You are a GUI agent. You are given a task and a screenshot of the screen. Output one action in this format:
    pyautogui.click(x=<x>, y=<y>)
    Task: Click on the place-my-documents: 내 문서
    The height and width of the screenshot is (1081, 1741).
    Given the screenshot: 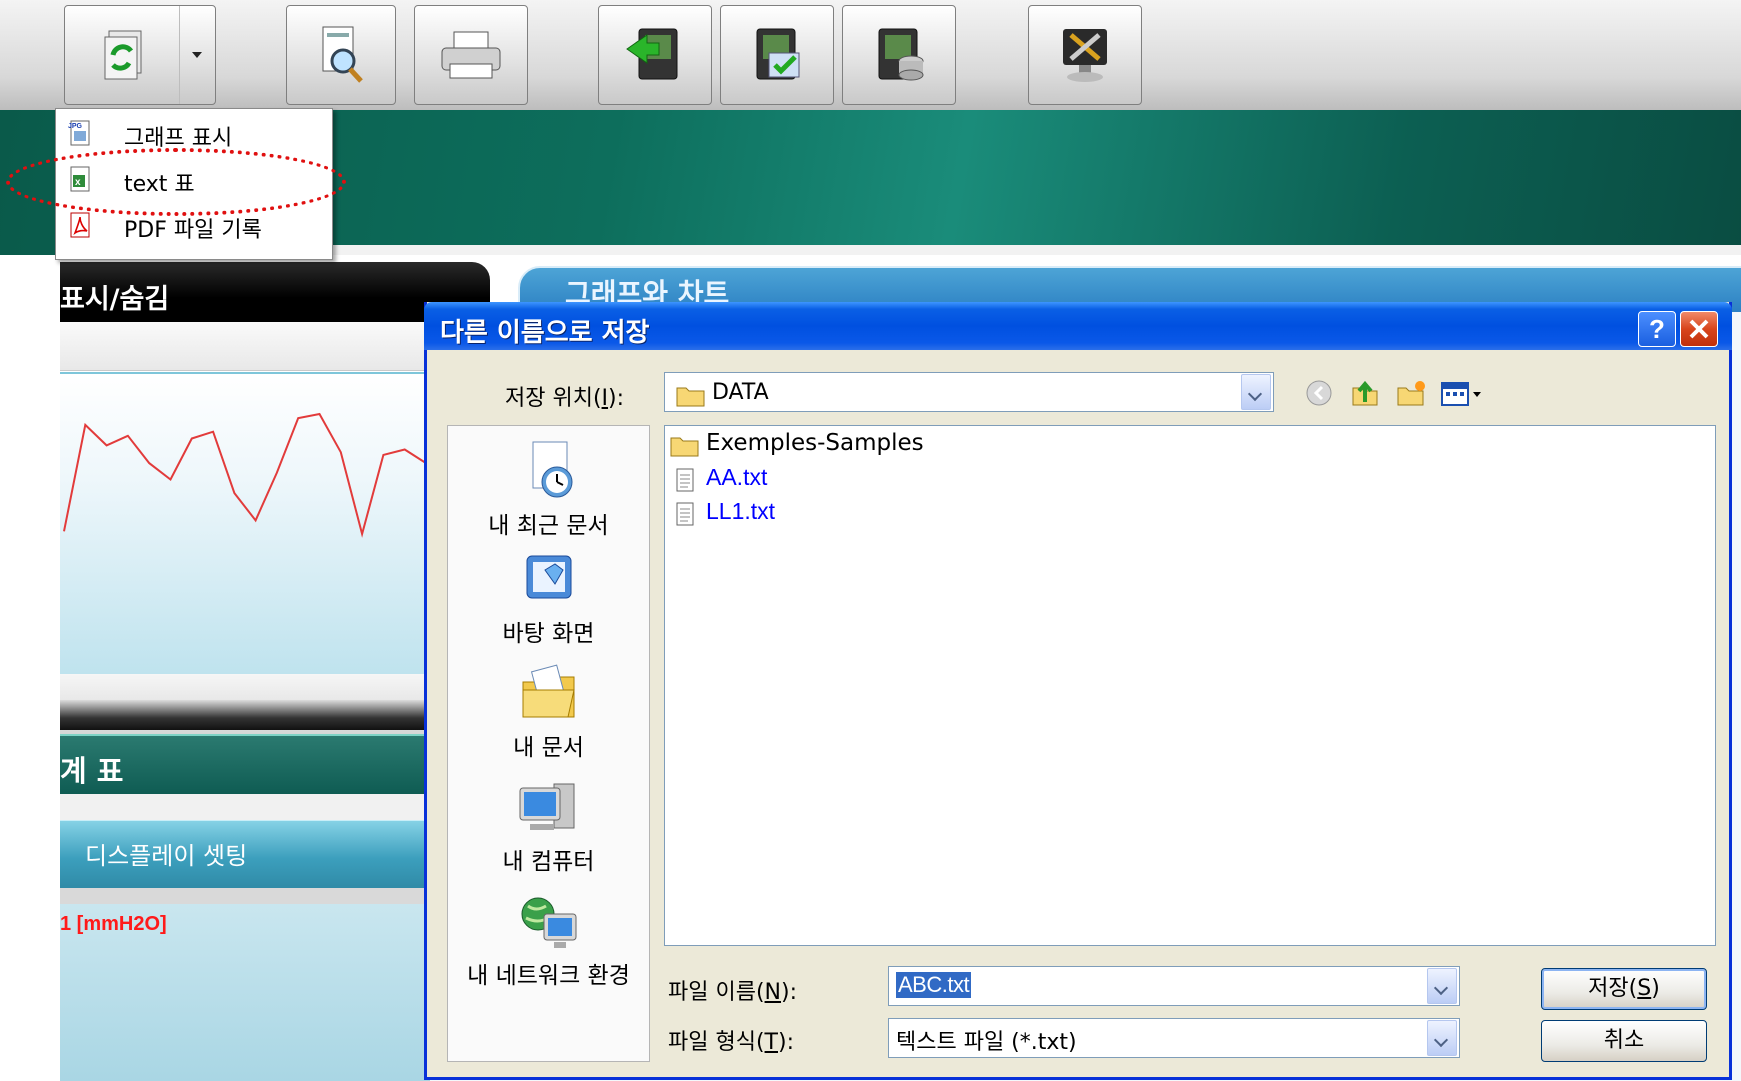 What is the action you would take?
    pyautogui.click(x=548, y=711)
    